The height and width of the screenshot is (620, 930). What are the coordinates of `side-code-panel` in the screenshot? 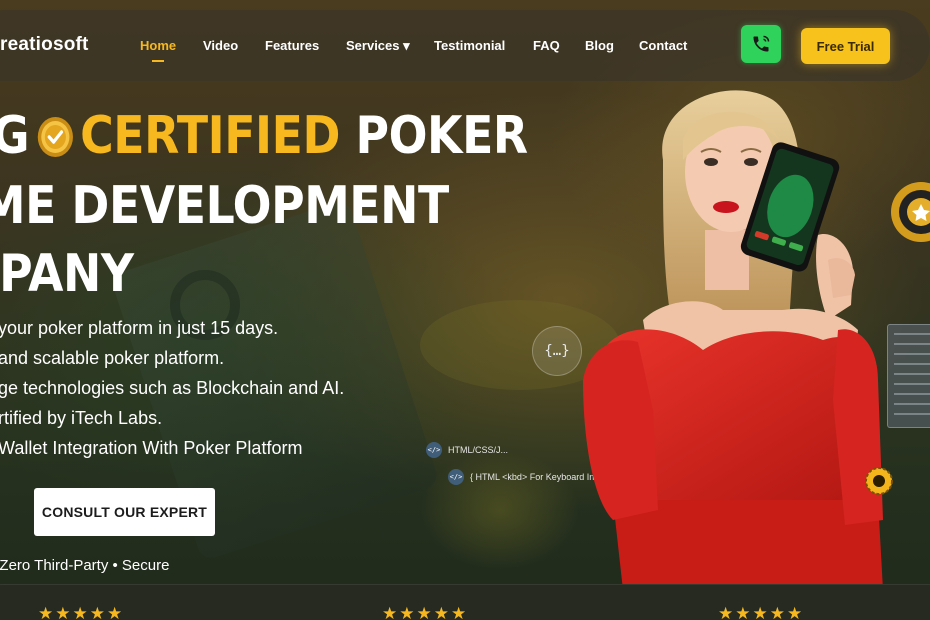 It's located at (908, 376).